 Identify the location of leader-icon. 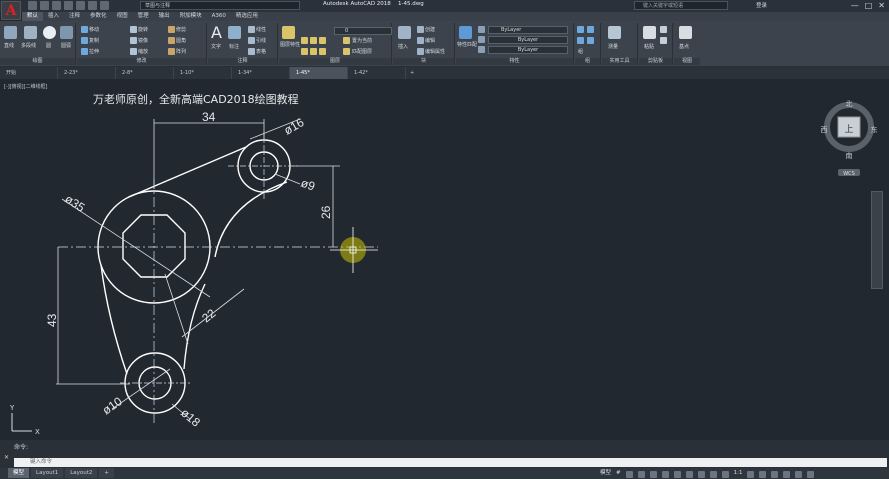
(251, 40).